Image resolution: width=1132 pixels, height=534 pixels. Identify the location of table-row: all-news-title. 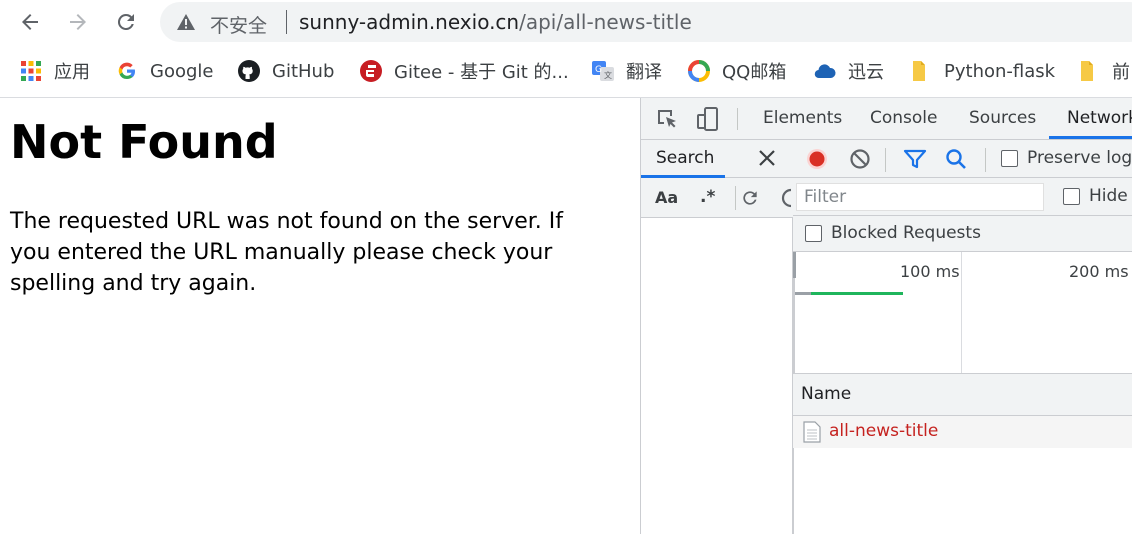
(962, 432).